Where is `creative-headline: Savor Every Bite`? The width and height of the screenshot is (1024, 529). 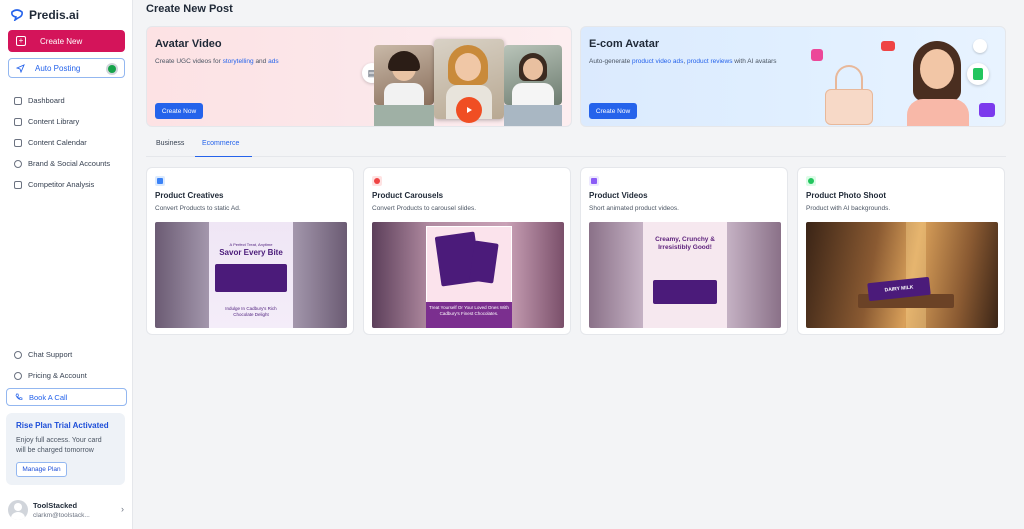
creative-headline: Savor Every Bite is located at coordinates (251, 252).